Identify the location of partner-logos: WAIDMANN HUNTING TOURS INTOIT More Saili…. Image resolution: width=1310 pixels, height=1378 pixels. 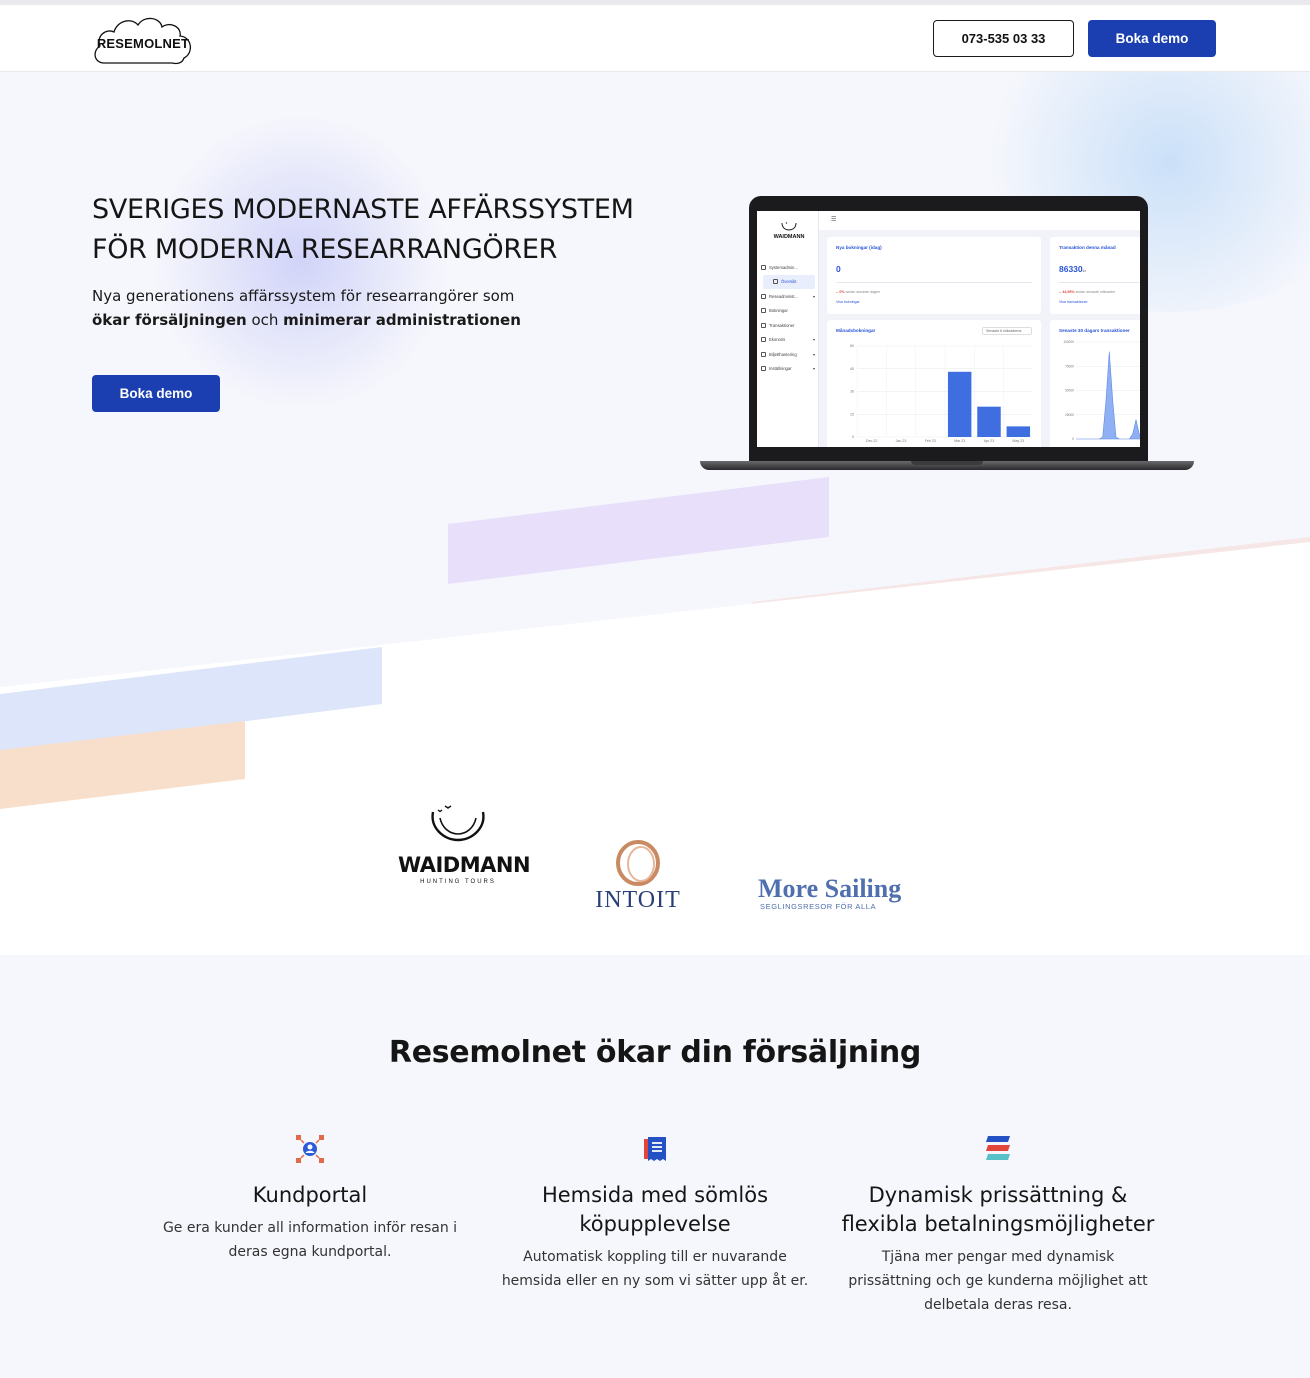
(655, 880).